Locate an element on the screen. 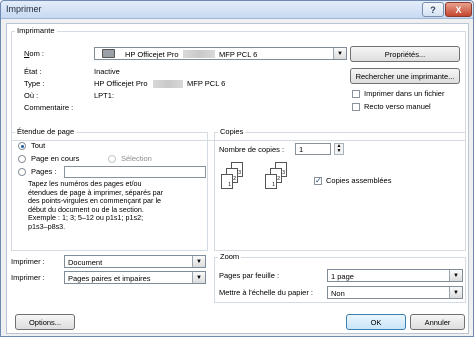  collate-label: Copies assemblées is located at coordinates (359, 180).